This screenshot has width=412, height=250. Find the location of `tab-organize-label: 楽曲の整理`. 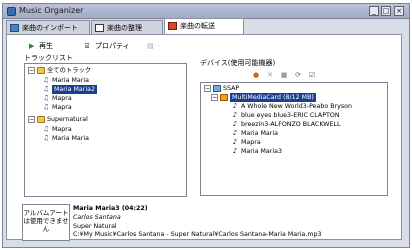

tab-organize-label: 楽曲の整理 is located at coordinates (124, 28).